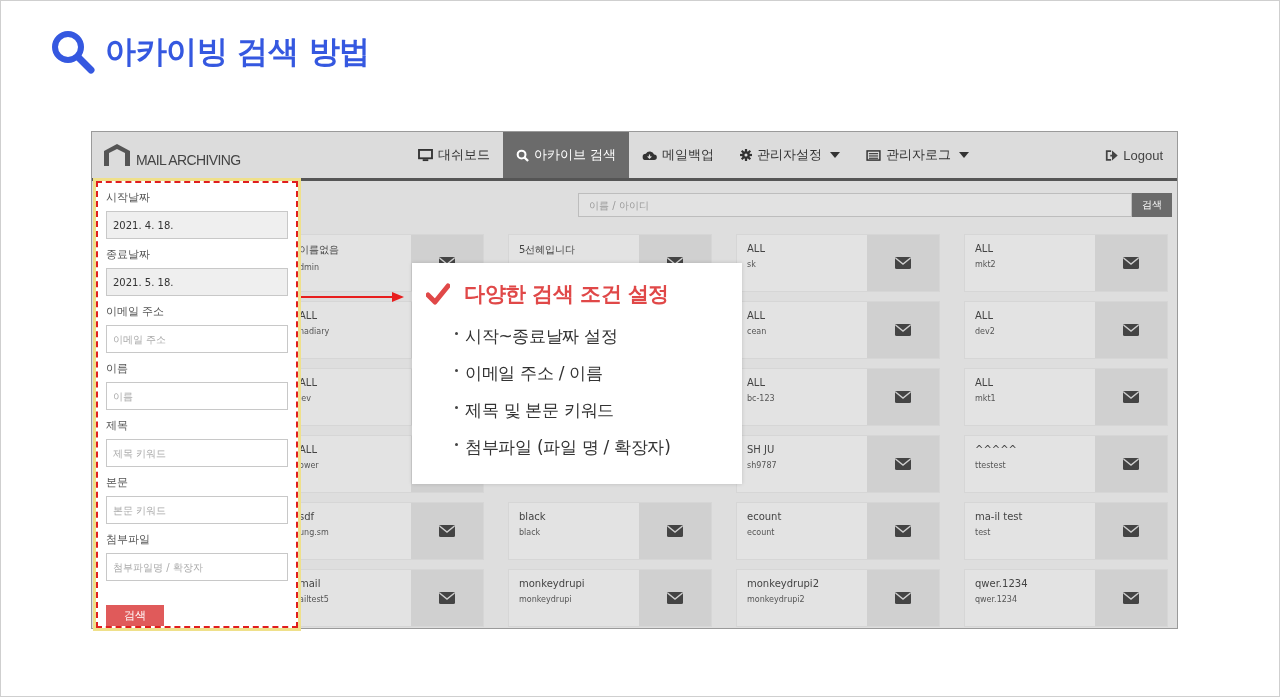 The image size is (1280, 697). I want to click on user-id: sk, so click(752, 264).